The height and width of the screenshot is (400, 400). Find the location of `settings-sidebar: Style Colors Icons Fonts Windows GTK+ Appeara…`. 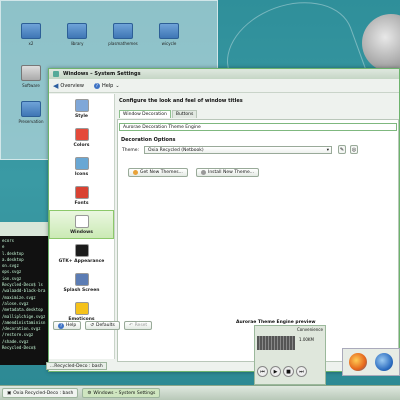

settings-sidebar: Style Colors Icons Fonts Windows GTK+ Appeara… is located at coordinates (82, 226).